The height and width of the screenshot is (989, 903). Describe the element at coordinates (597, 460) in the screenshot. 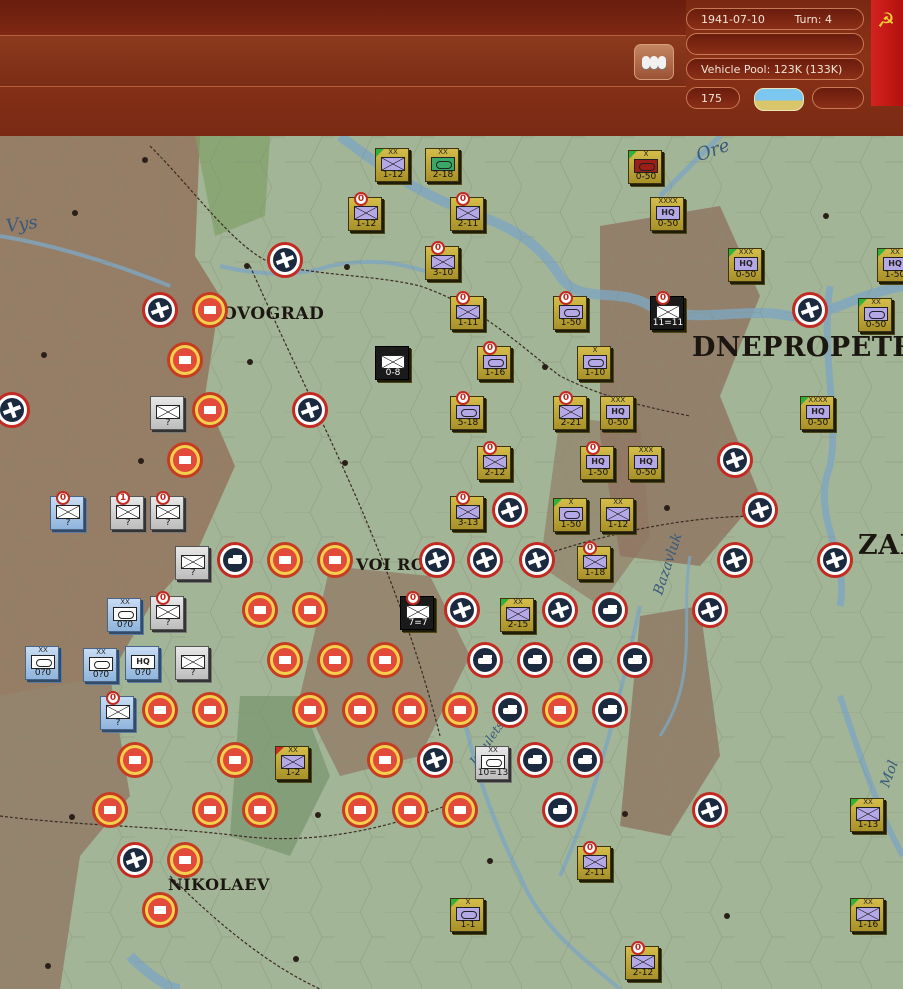

I see `unit-counter: HQ 1-50 0` at that location.